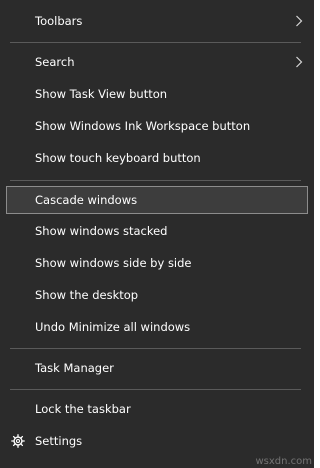 The height and width of the screenshot is (468, 320). I want to click on menu-item-settings: Settings, so click(157, 441).